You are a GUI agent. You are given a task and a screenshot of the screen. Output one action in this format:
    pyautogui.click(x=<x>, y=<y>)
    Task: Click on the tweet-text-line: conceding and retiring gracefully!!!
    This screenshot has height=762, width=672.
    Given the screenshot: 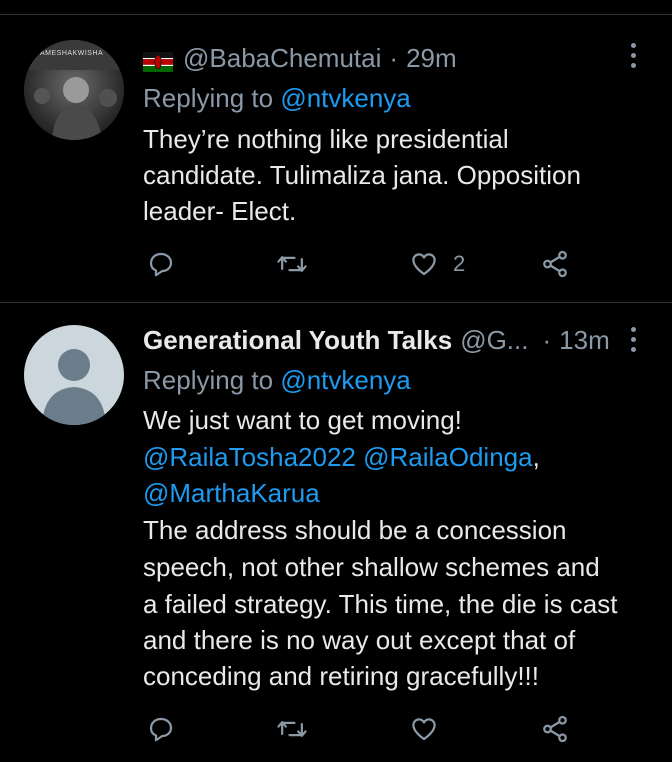 What is the action you would take?
    pyautogui.click(x=341, y=676)
    